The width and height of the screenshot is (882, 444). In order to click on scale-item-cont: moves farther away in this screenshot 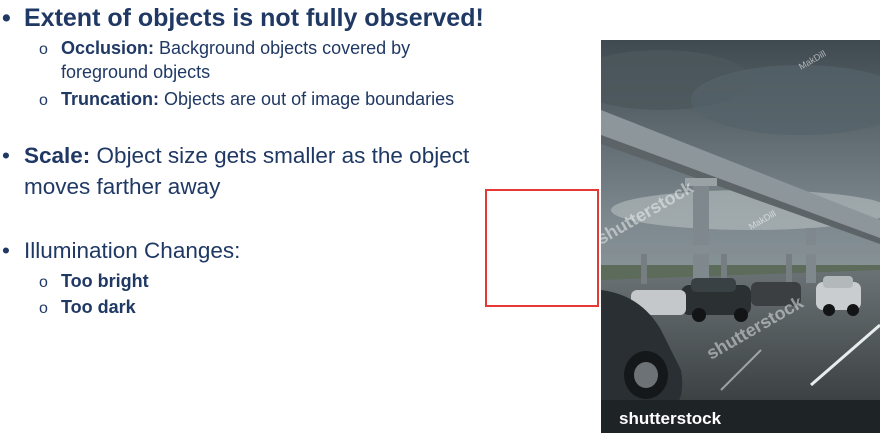, I will do `click(122, 186)`.